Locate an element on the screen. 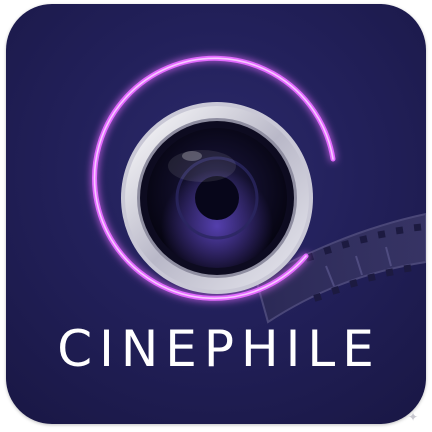  app-name-wordmark: CINEPHILE is located at coordinates (219, 349).